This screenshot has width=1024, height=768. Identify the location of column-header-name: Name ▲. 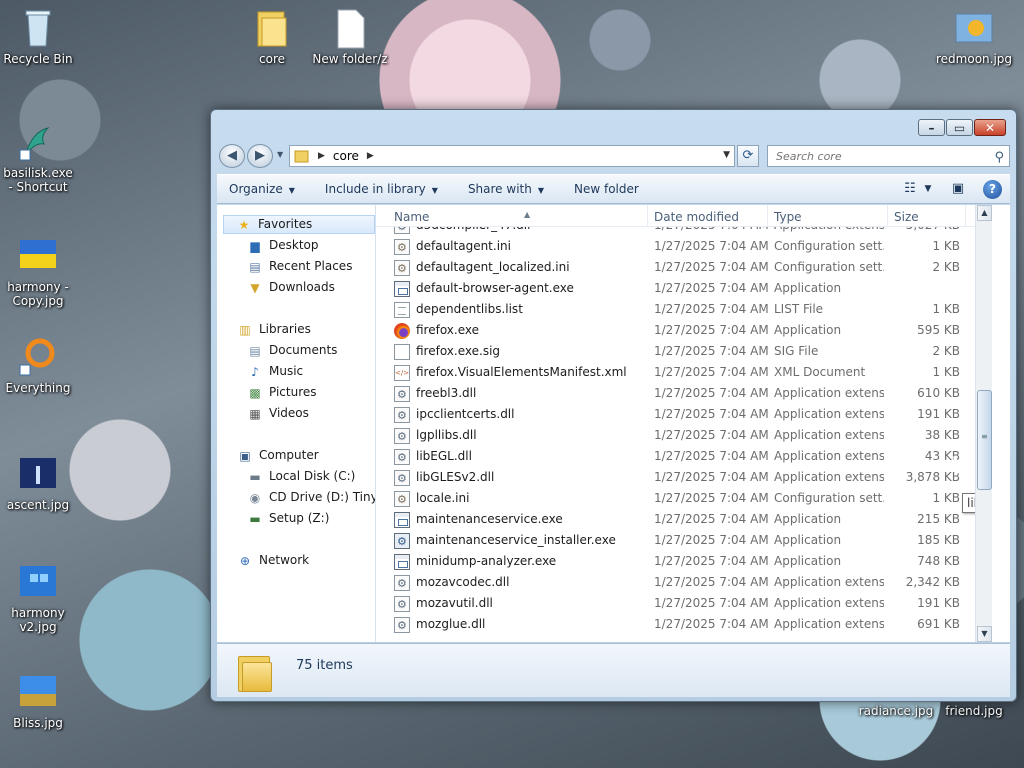
(518, 216).